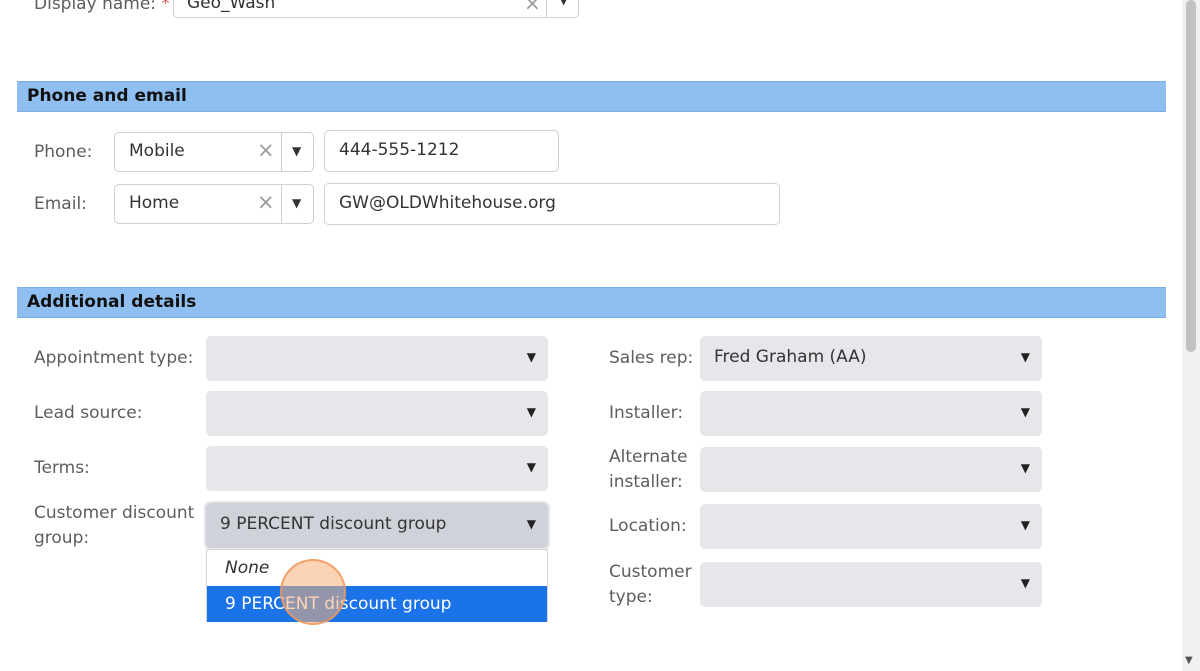  Describe the element at coordinates (441, 151) in the screenshot. I see `phone-number-input: 444-555-1212` at that location.